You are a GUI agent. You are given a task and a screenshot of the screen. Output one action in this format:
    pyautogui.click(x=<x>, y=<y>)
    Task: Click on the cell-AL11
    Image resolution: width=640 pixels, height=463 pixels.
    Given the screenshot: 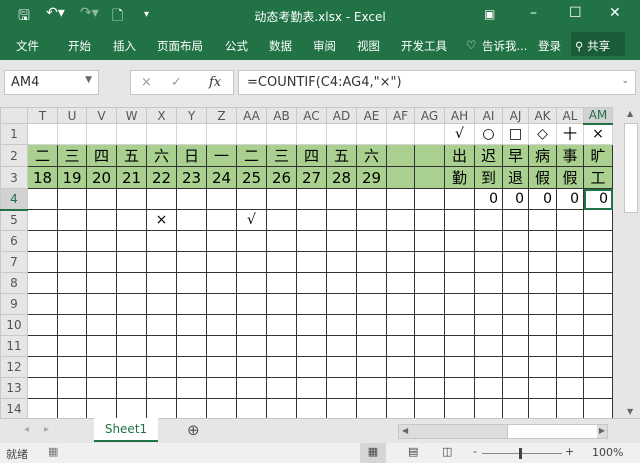 What is the action you would take?
    pyautogui.click(x=570, y=346)
    